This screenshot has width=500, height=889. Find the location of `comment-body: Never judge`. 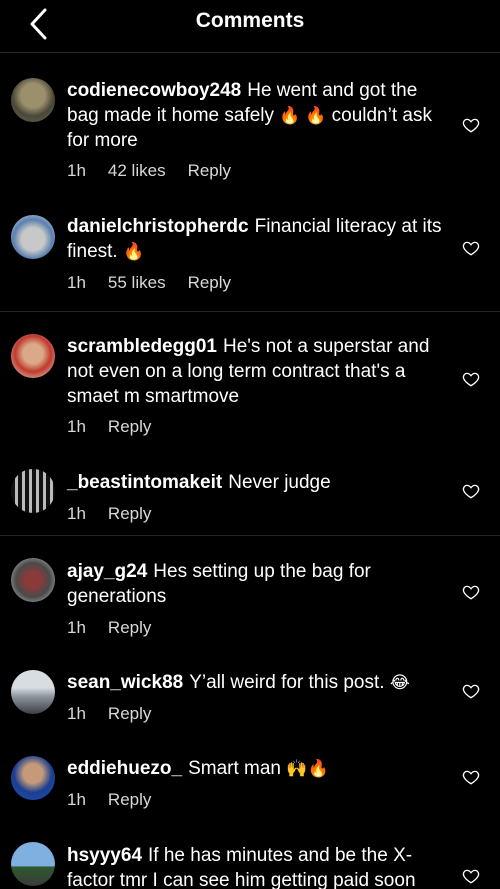

comment-body: Never judge is located at coordinates (279, 482).